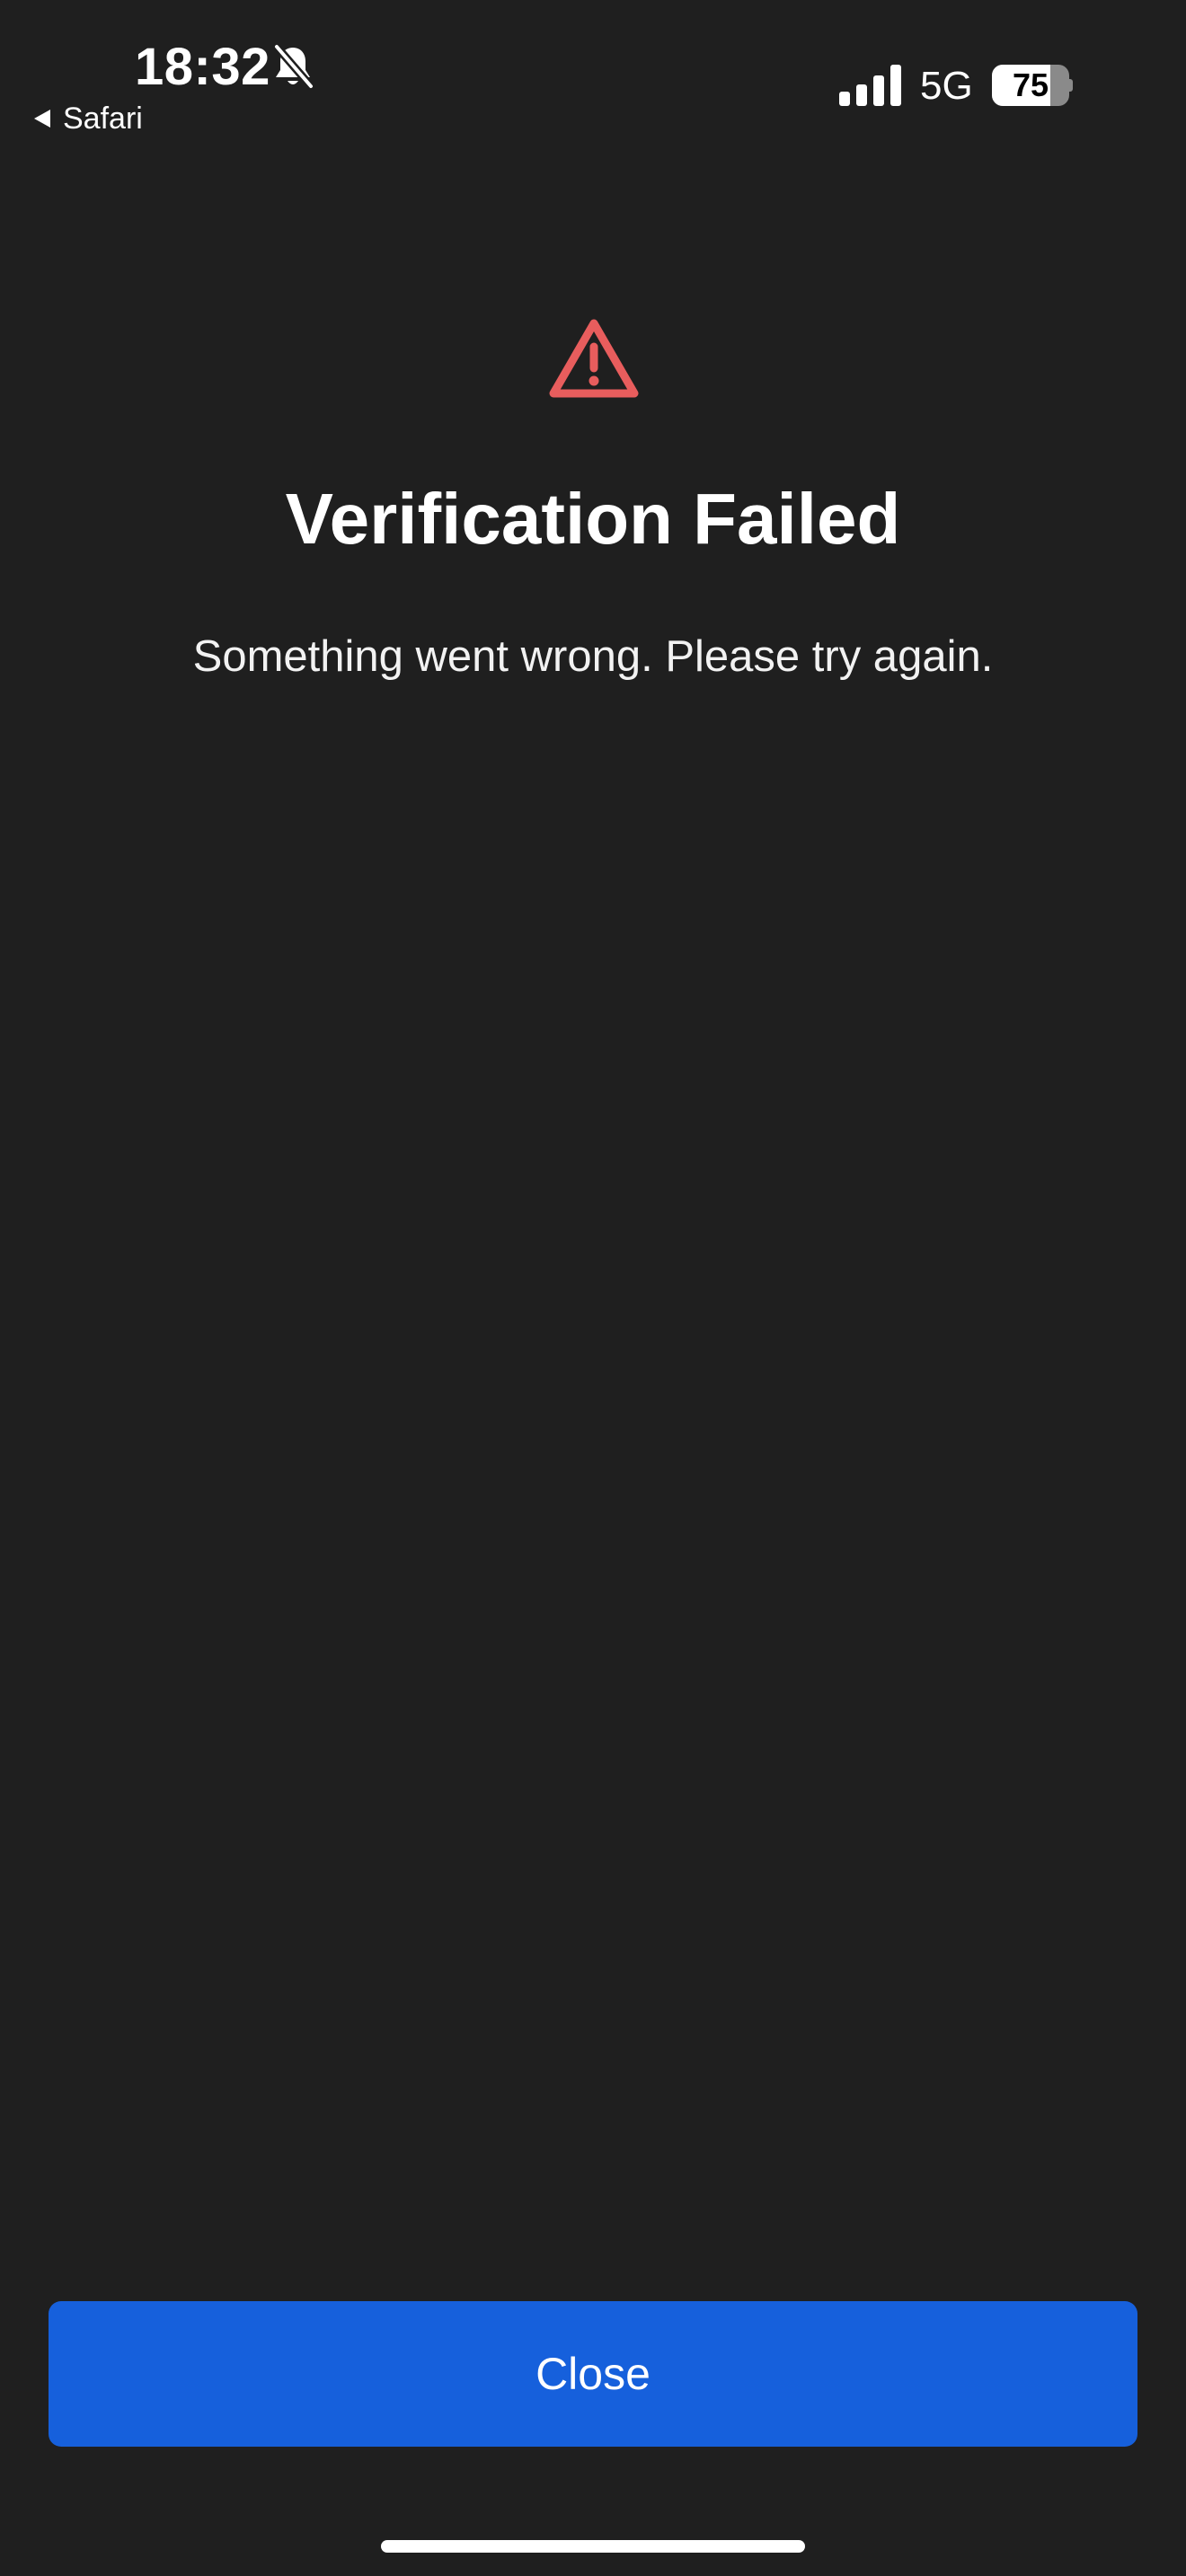 This screenshot has height=2576, width=1186. What do you see at coordinates (593, 519) in the screenshot?
I see `page-title: Verification Failed` at bounding box center [593, 519].